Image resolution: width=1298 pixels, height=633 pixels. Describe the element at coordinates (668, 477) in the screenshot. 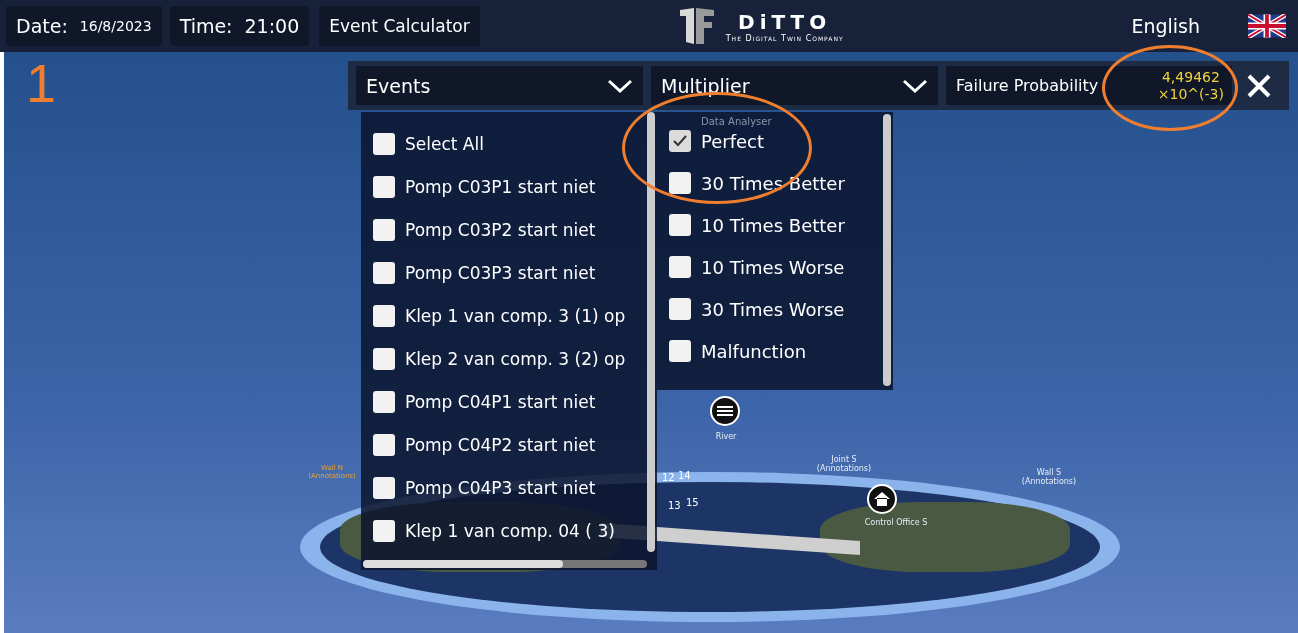

I see `pin-number: 12` at that location.